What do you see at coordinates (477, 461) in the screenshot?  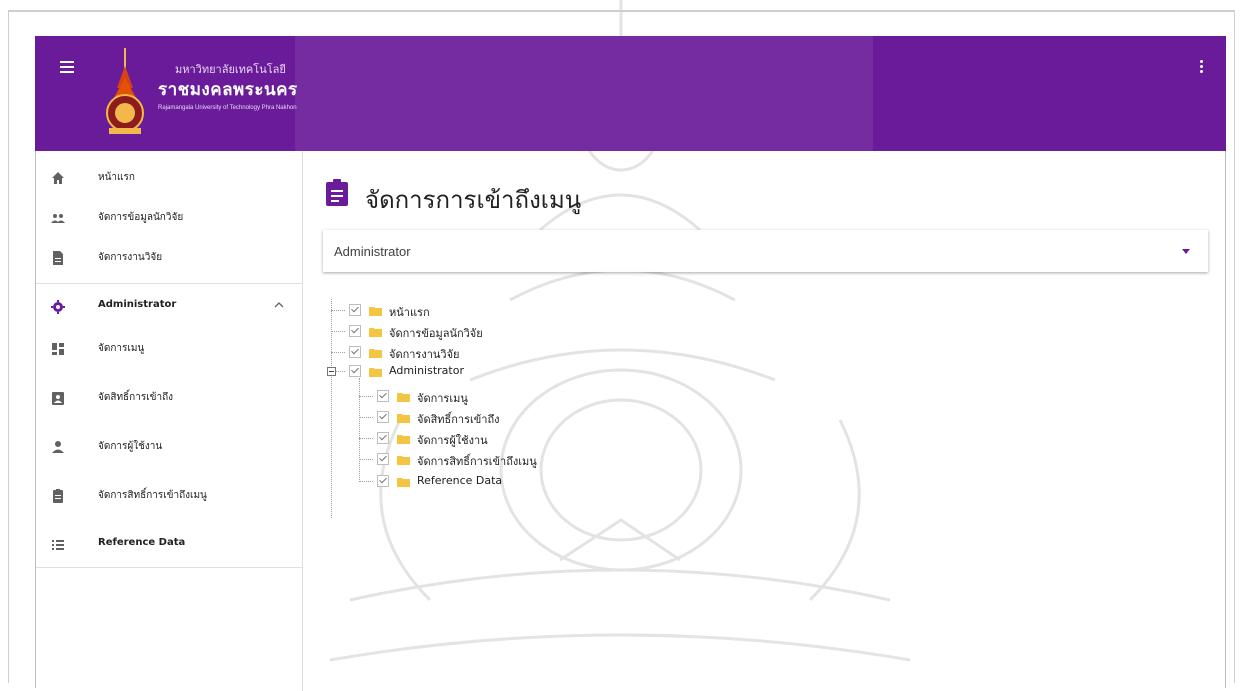 I see `tree-node-label: จัดการสิทธิ์การเข้าถึงเมนู` at bounding box center [477, 461].